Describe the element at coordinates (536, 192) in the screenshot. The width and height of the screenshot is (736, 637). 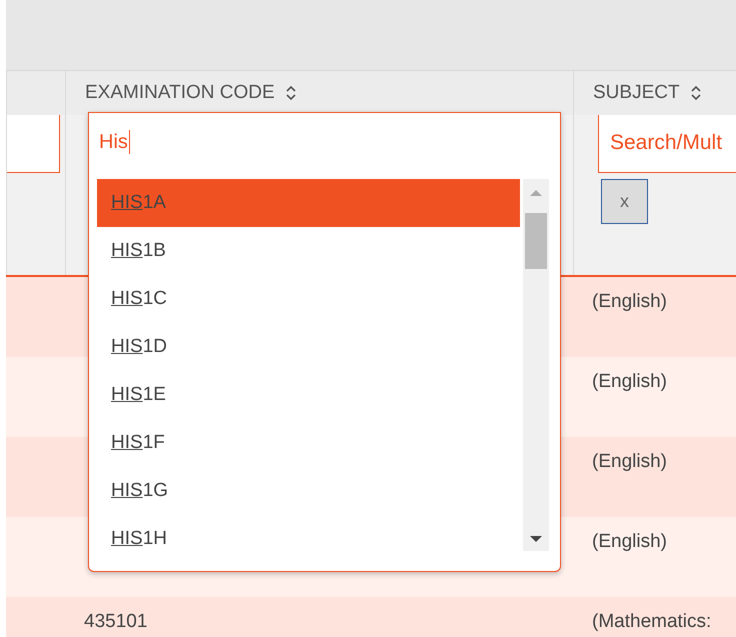
I see `scroll-up-icon` at that location.